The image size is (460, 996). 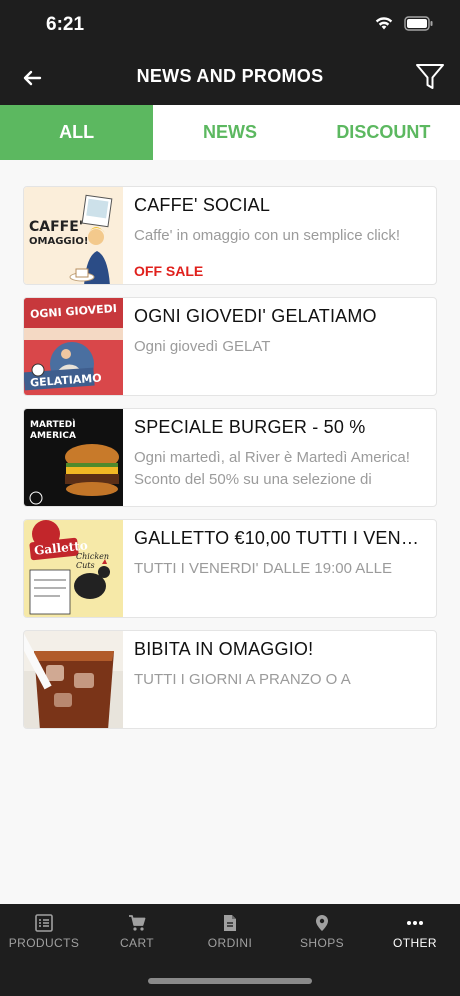 I want to click on tab-news: NEWS, so click(x=229, y=132).